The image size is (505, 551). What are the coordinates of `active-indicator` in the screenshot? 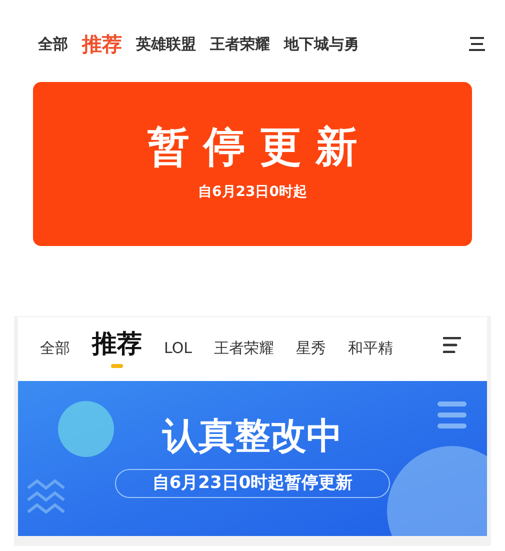 It's located at (117, 366).